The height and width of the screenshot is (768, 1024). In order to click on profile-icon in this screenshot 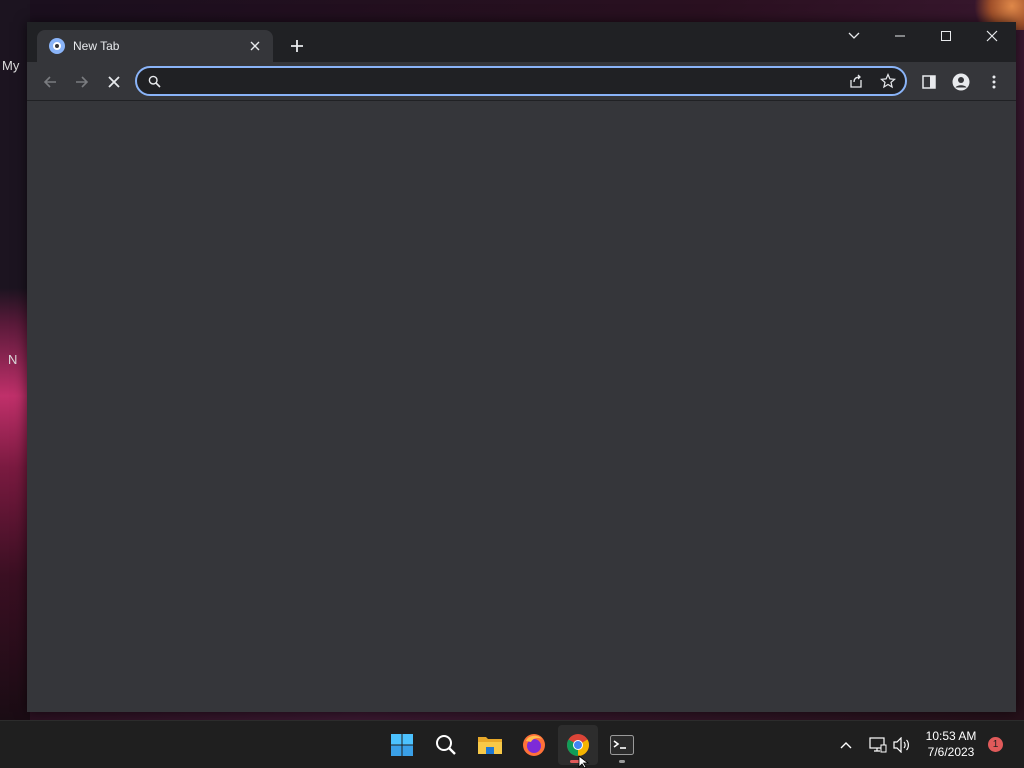, I will do `click(961, 82)`.